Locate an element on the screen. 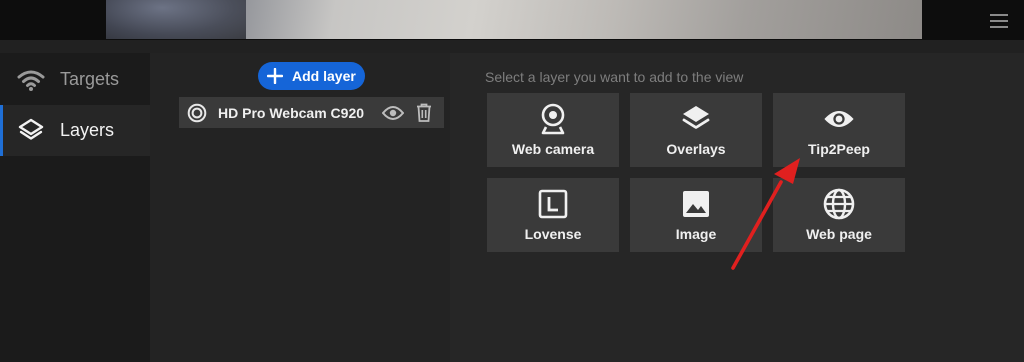 This screenshot has width=1024, height=362. layer-item: HD Pro Webcam C920 is located at coordinates (311, 112).